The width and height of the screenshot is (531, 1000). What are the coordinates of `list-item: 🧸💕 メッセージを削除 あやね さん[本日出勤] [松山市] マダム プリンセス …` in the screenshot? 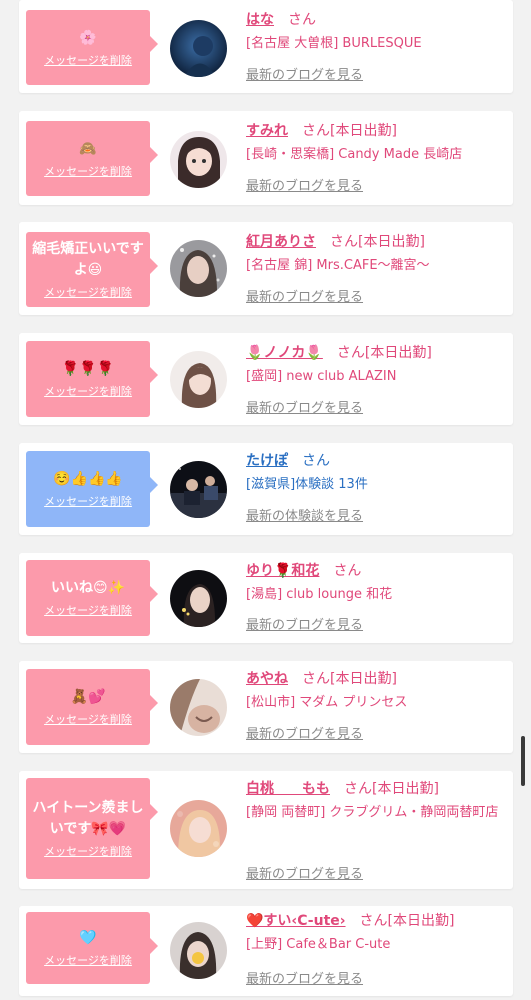 It's located at (266, 707).